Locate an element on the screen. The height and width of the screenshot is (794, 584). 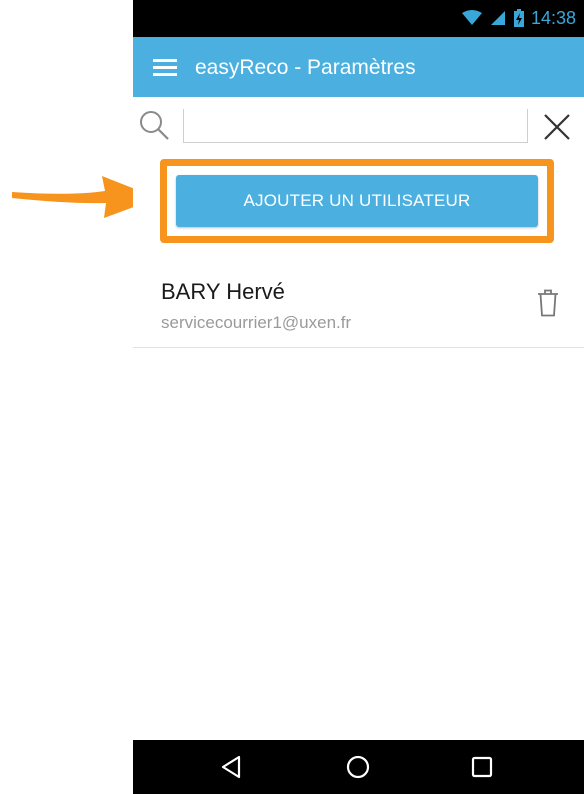
status-icons: 14:38 is located at coordinates (518, 18).